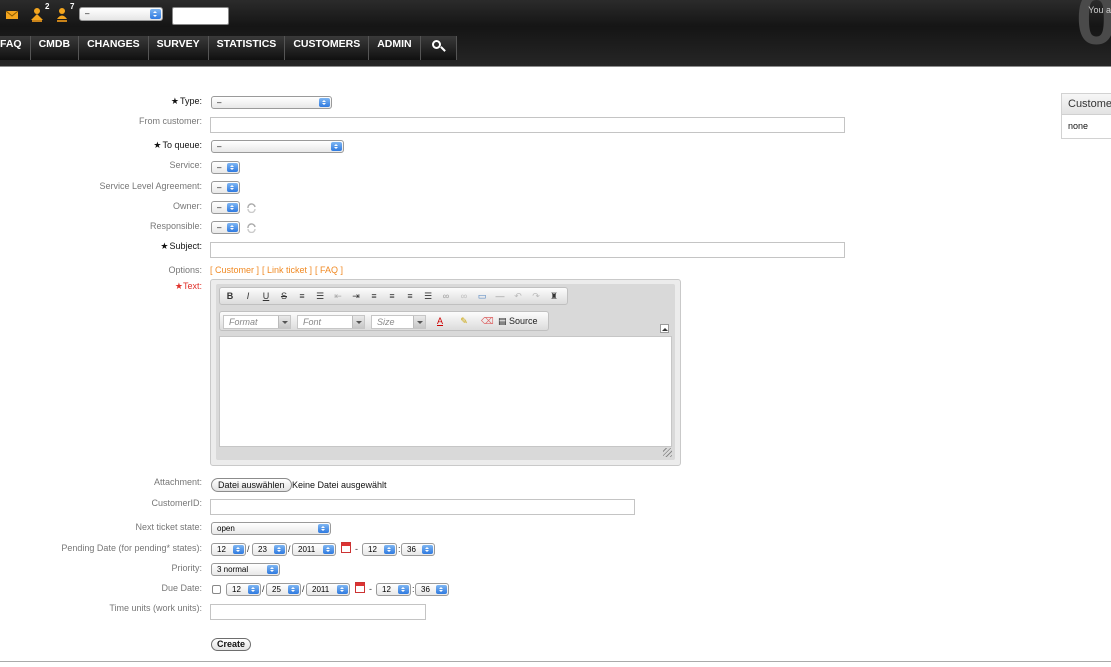 The height and width of the screenshot is (667, 1111). I want to click on to-queue-select: –, so click(277, 146).